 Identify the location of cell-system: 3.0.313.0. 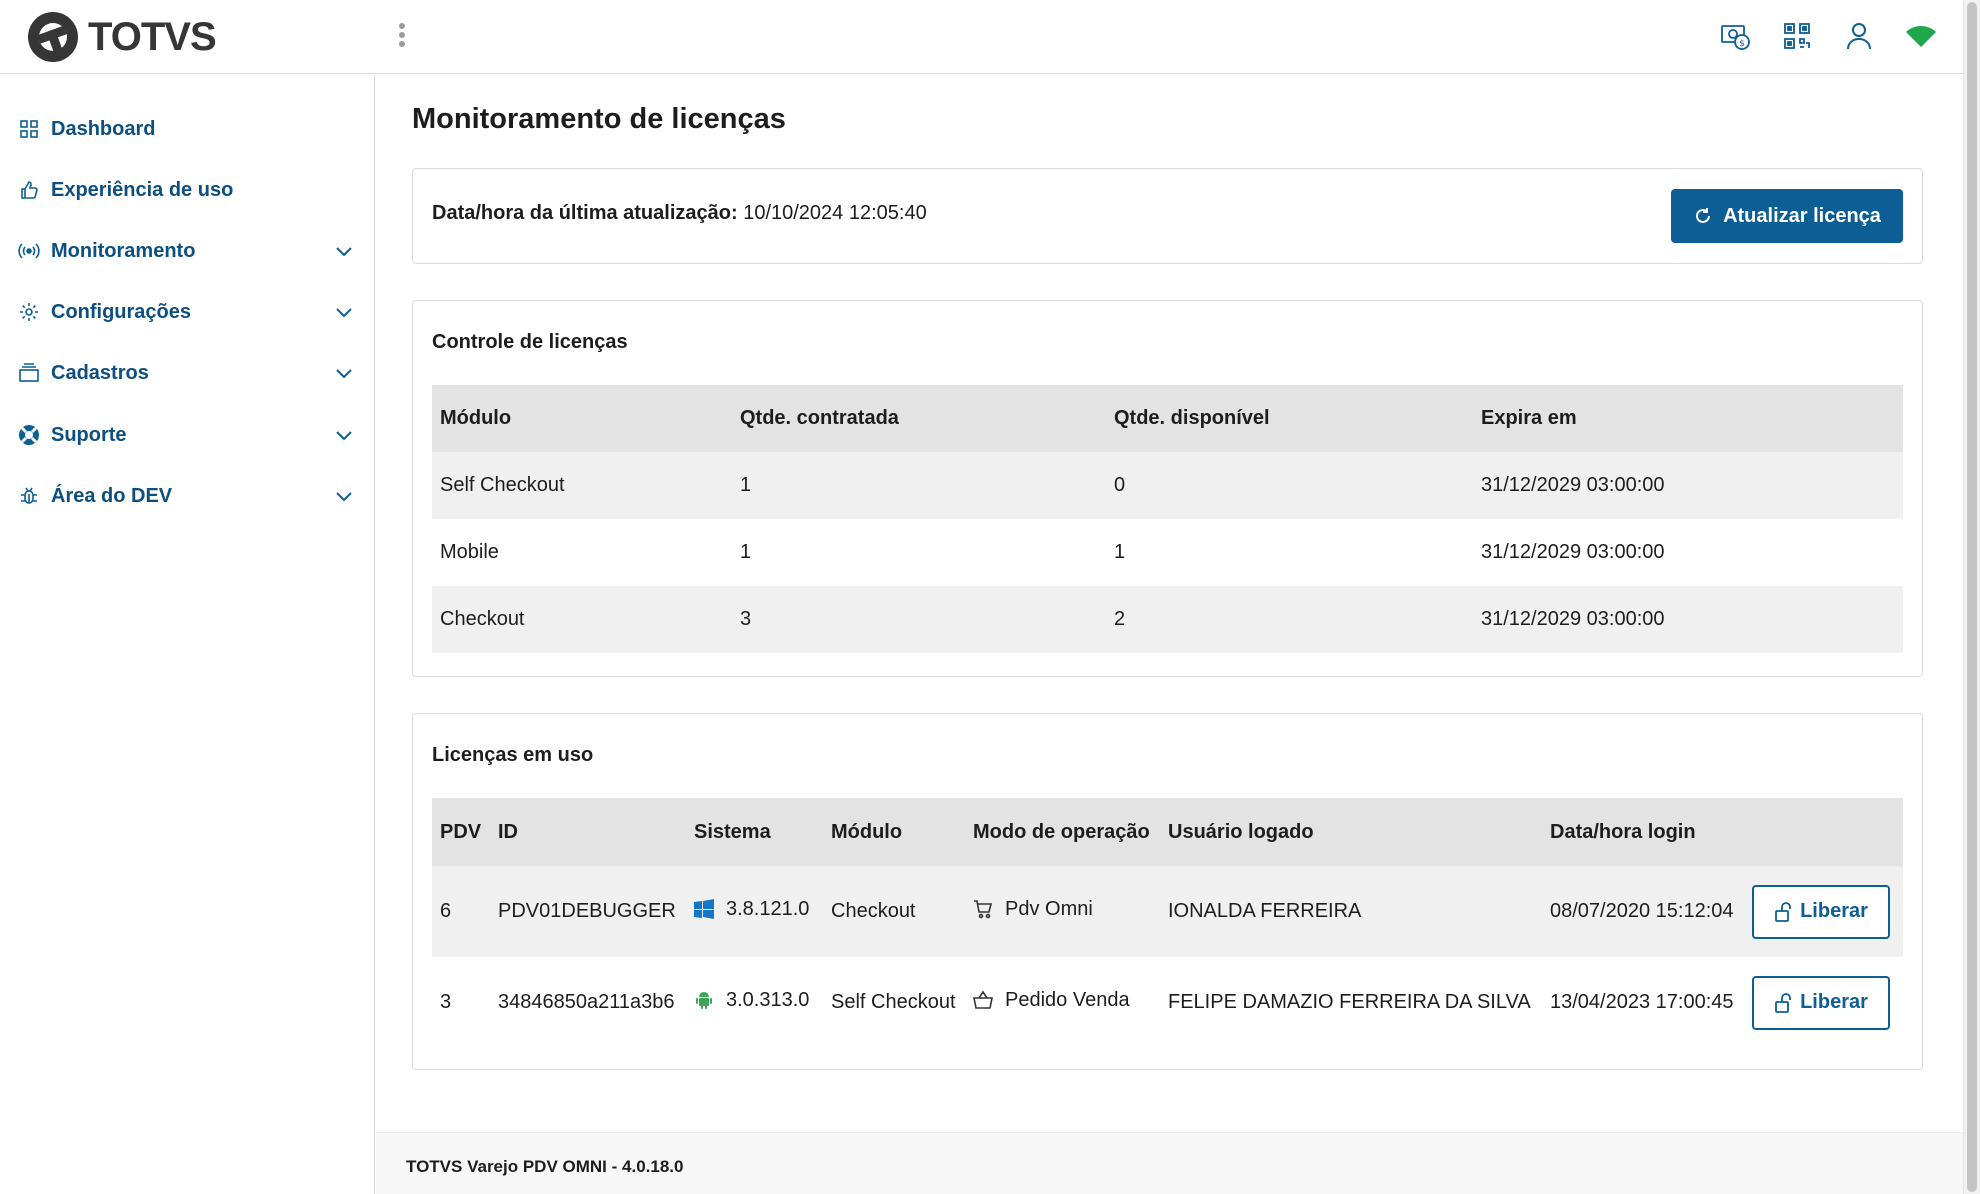
(754, 1002).